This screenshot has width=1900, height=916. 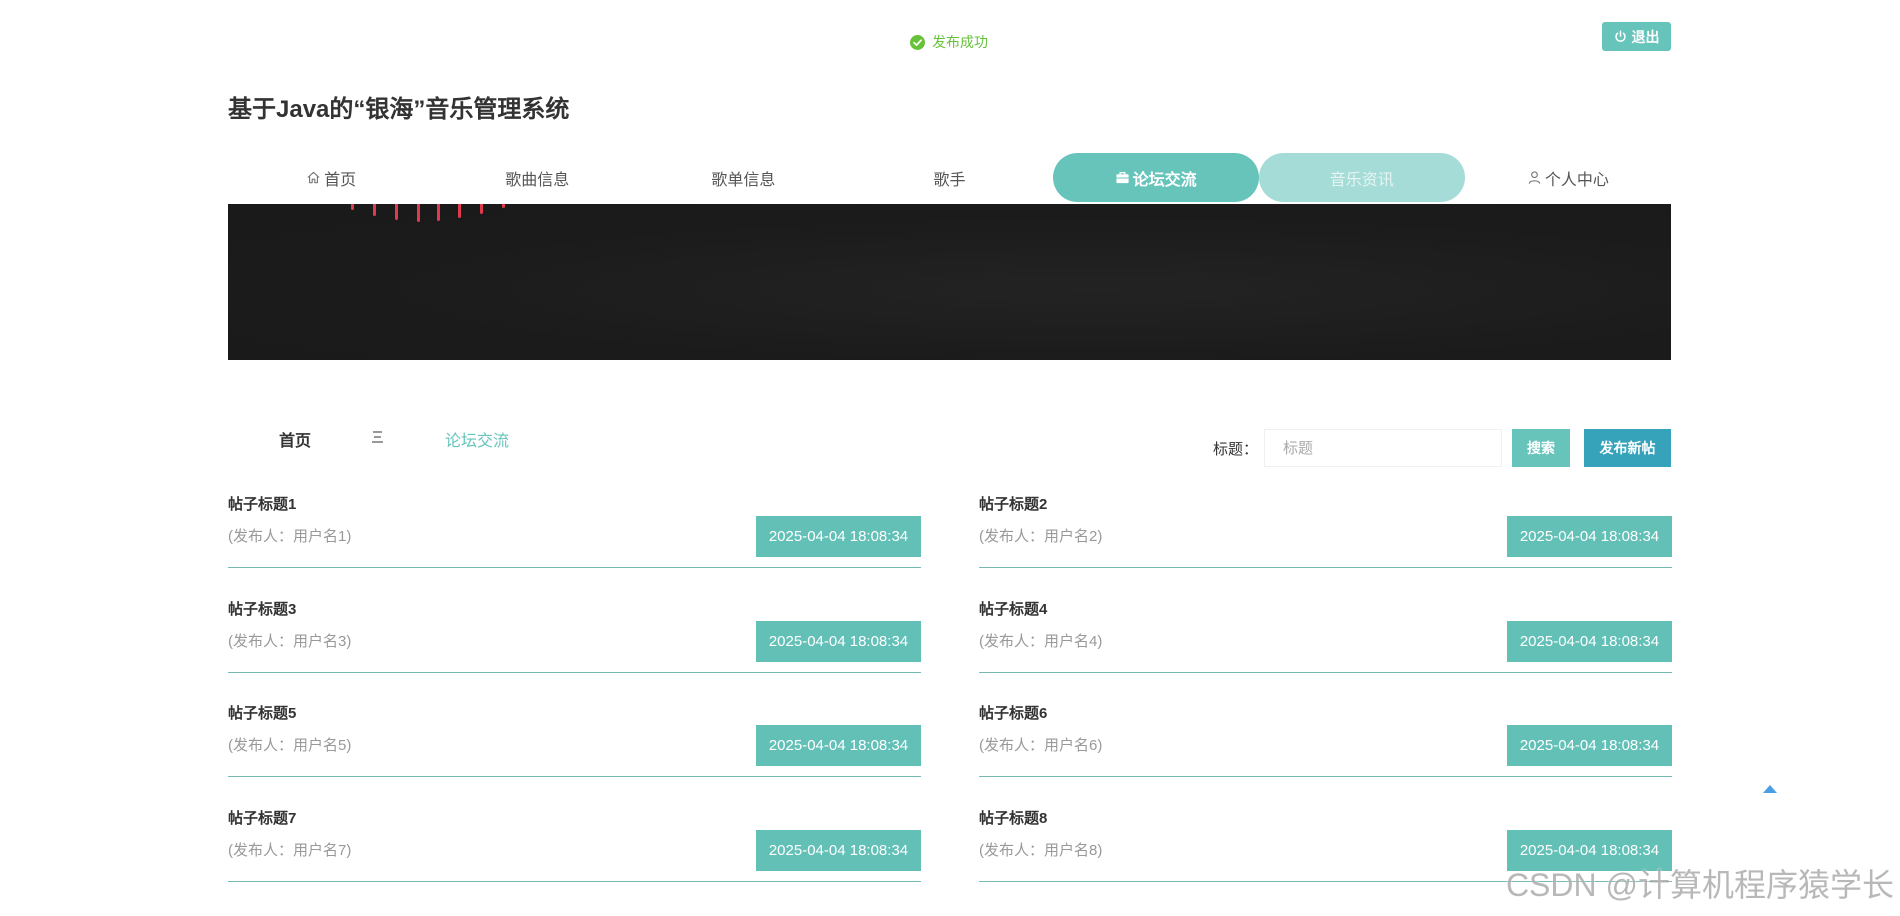 What do you see at coordinates (290, 745) in the screenshot?
I see `post-publisher: (发布人：用户名5)` at bounding box center [290, 745].